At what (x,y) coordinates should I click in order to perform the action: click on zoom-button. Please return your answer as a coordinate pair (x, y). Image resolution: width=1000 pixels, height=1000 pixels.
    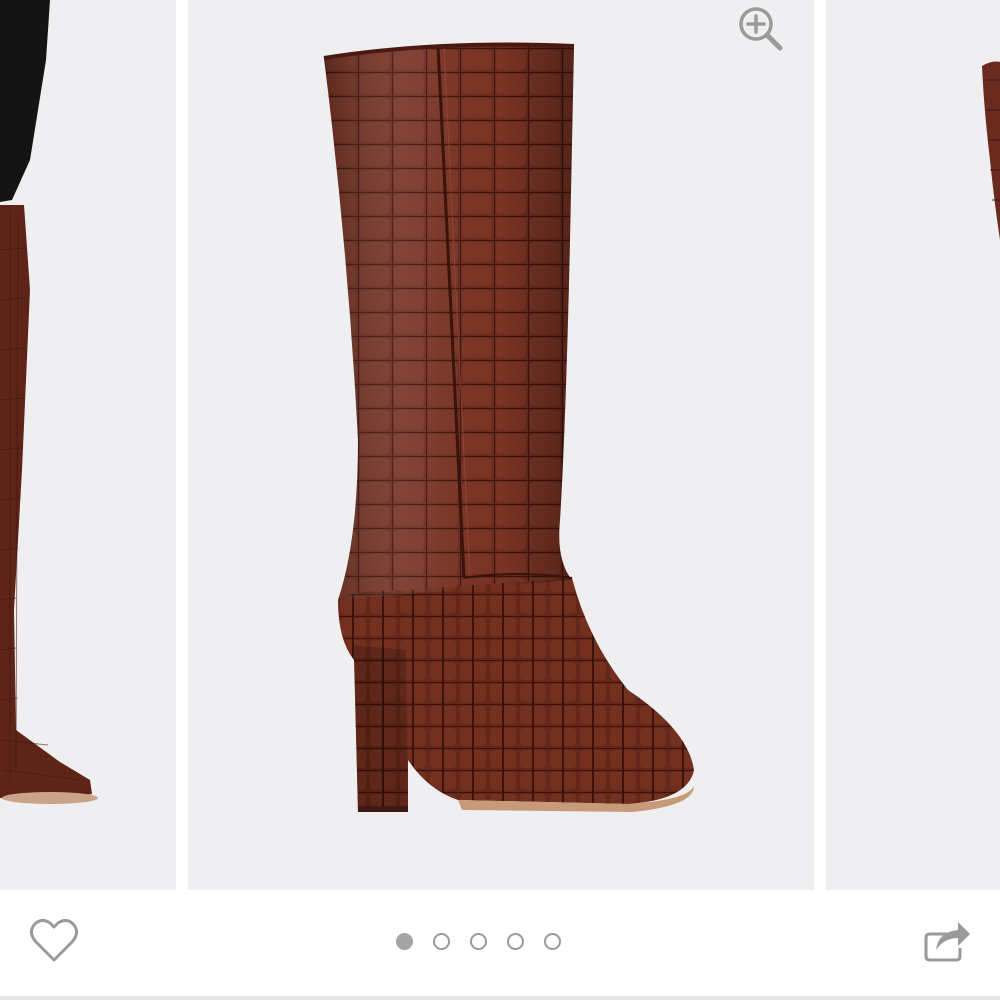
    Looking at the image, I should click on (761, 29).